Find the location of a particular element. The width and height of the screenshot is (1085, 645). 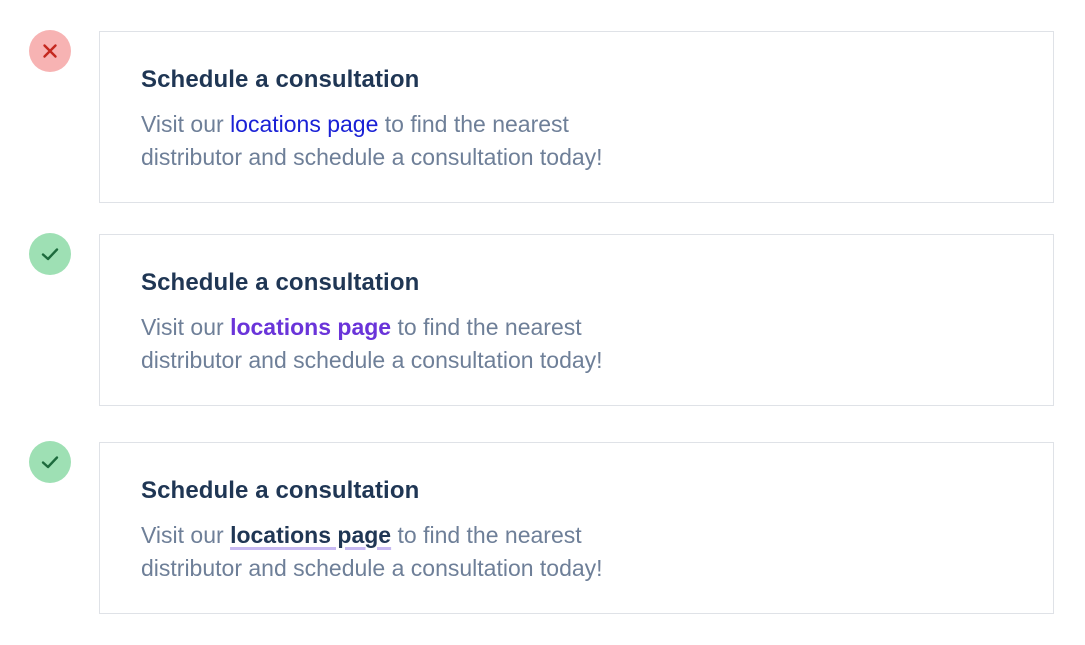

status-incorrect is located at coordinates (50, 51).